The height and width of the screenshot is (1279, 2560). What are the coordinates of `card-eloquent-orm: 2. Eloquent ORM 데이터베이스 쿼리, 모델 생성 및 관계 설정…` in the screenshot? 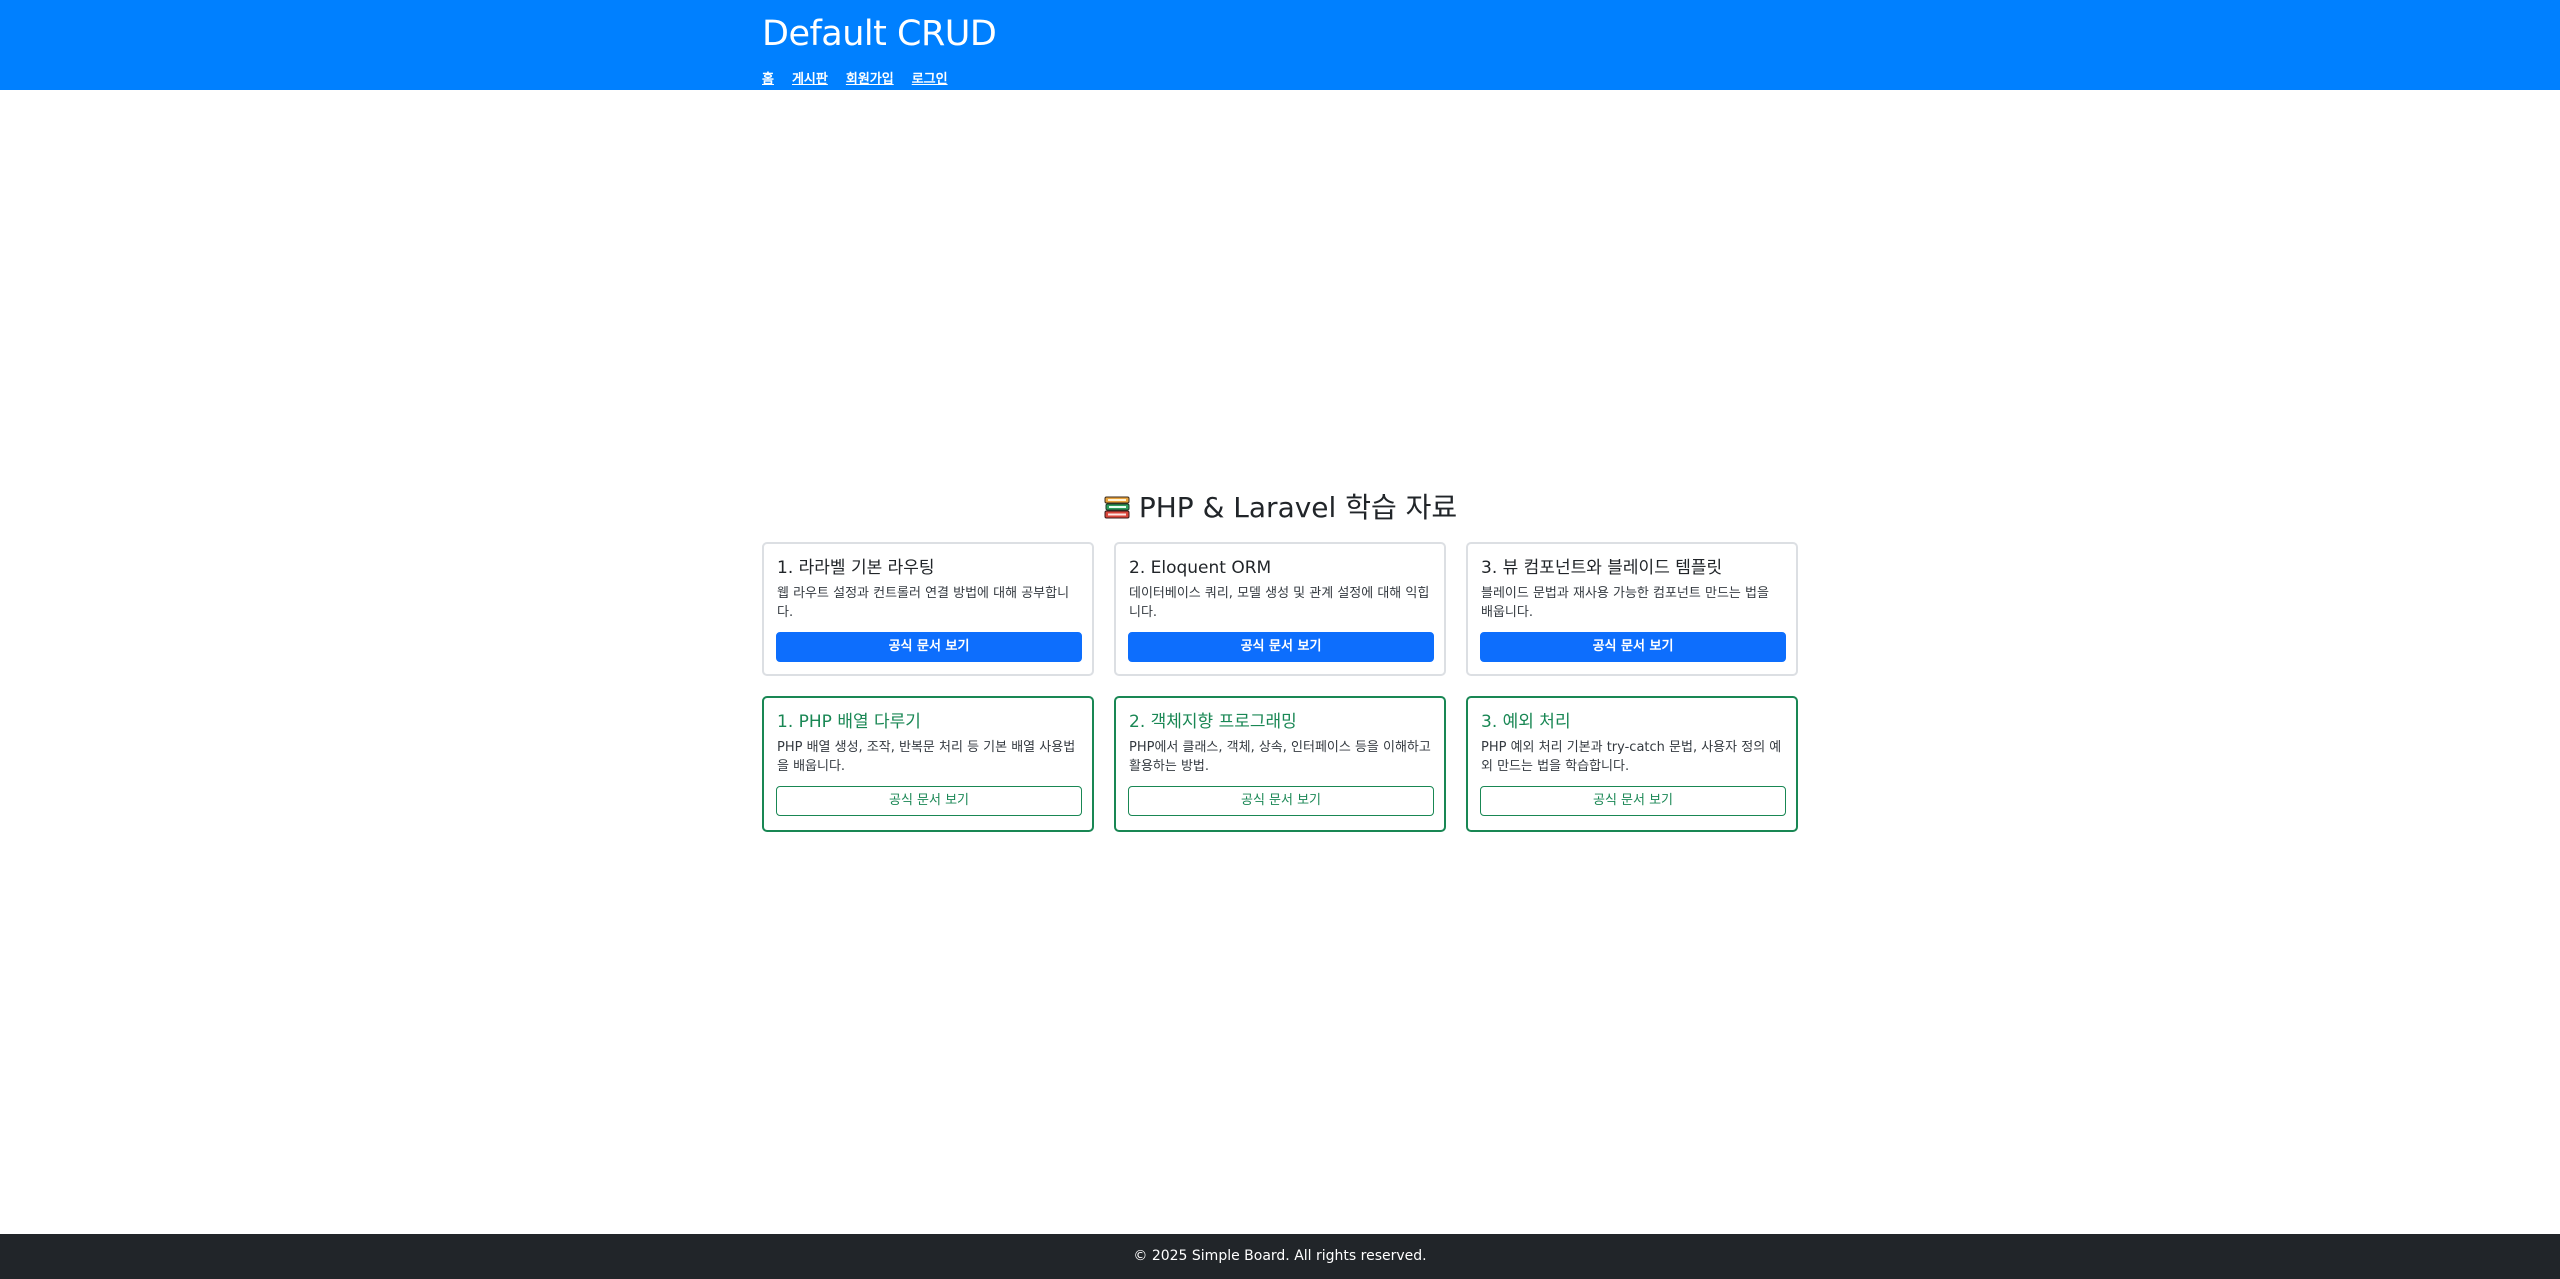 It's located at (1280, 609).